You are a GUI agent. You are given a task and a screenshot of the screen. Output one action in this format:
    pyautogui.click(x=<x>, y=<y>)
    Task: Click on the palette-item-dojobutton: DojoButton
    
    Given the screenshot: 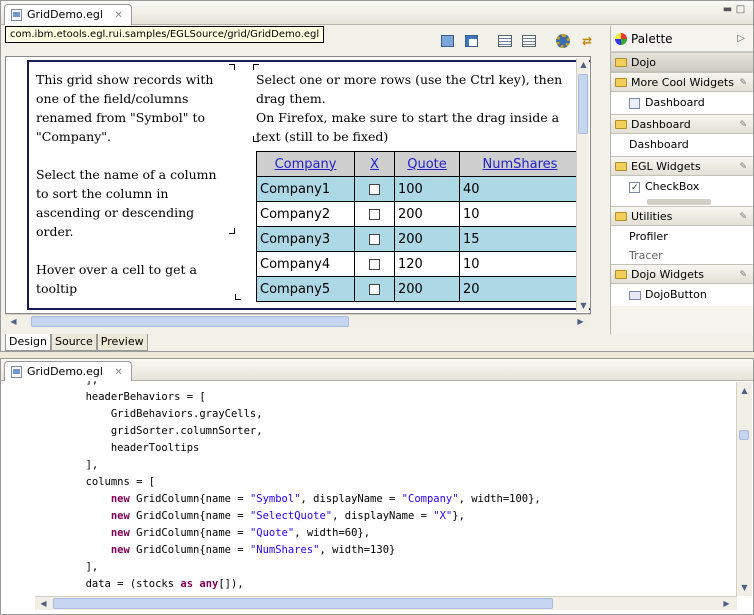 What is the action you would take?
    pyautogui.click(x=682, y=295)
    